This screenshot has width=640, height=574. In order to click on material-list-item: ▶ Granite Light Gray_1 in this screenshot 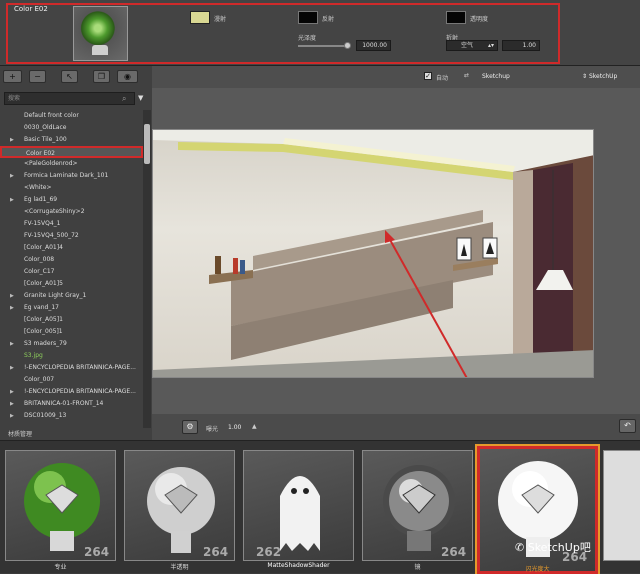, I will do `click(71, 296)`.